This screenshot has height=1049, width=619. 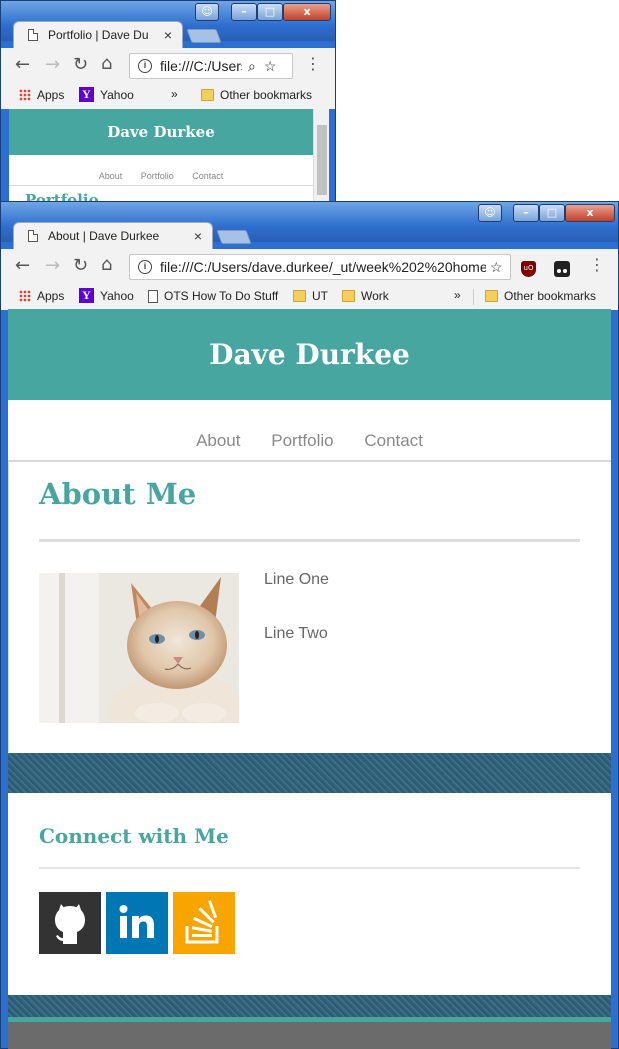 I want to click on content-left-border, so click(x=8, y=606).